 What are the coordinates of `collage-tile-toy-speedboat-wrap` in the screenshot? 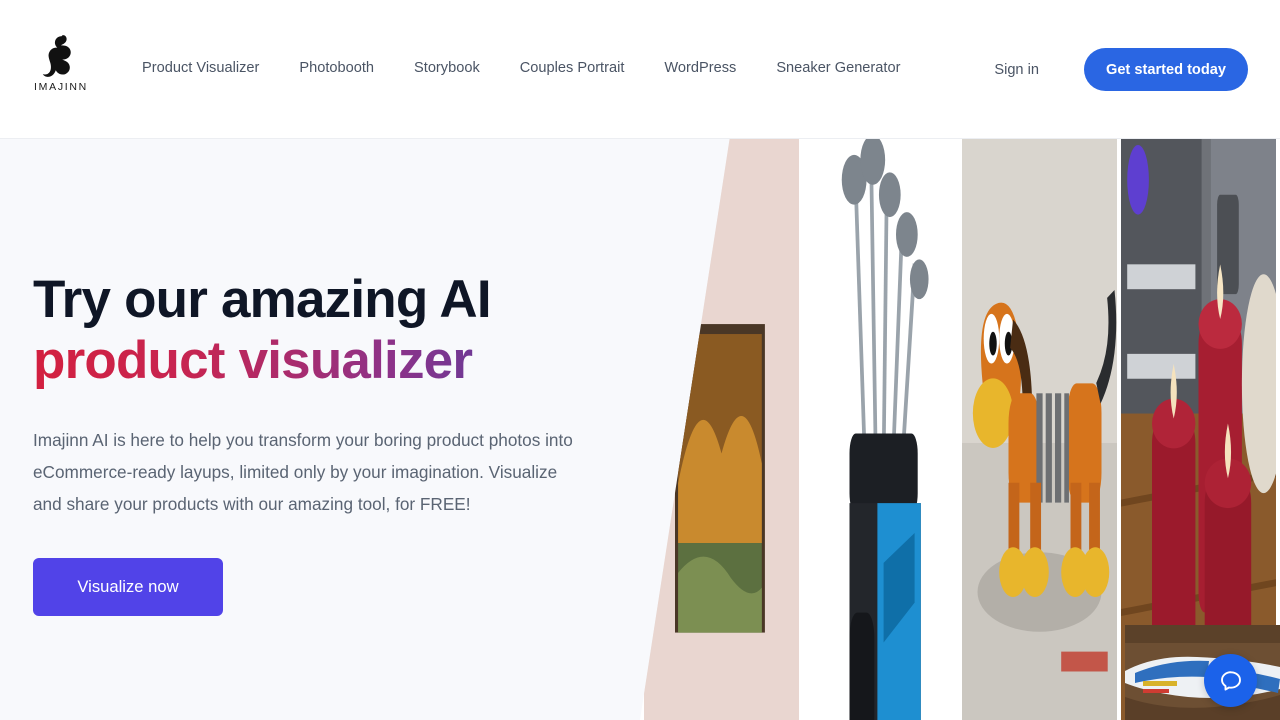 It's located at (1202, 672).